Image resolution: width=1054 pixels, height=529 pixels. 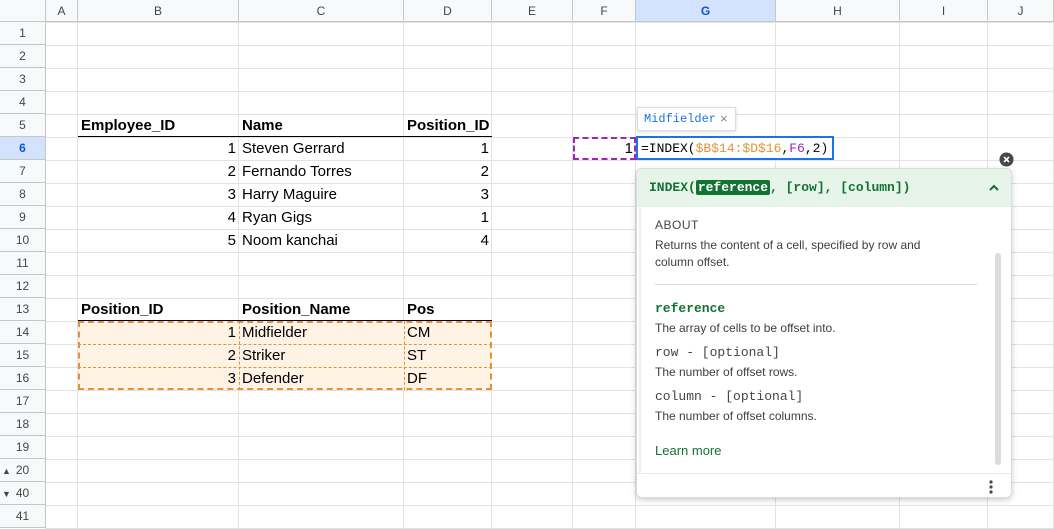 What do you see at coordinates (998, 359) in the screenshot?
I see `help-scrollbar` at bounding box center [998, 359].